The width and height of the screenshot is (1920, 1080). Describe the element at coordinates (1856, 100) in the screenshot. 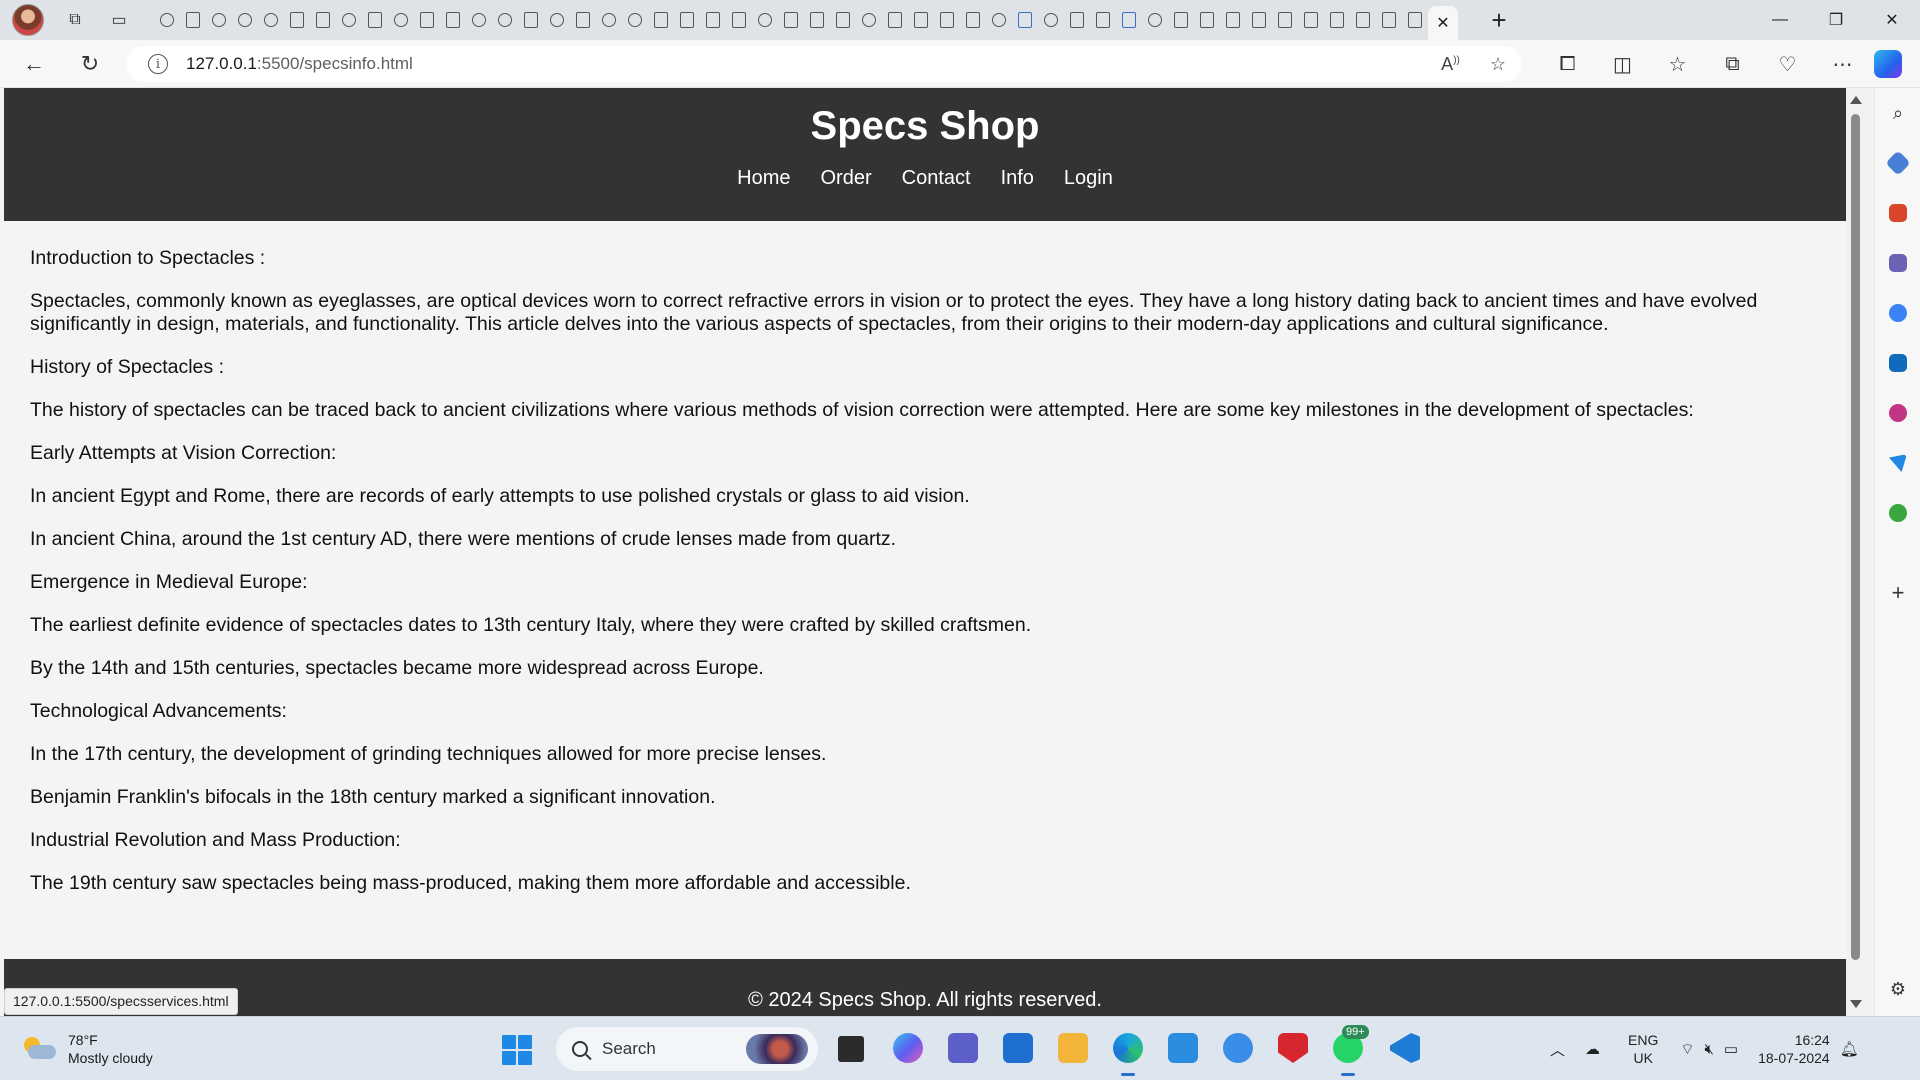

I see `scroll-up-arrow-icon` at that location.